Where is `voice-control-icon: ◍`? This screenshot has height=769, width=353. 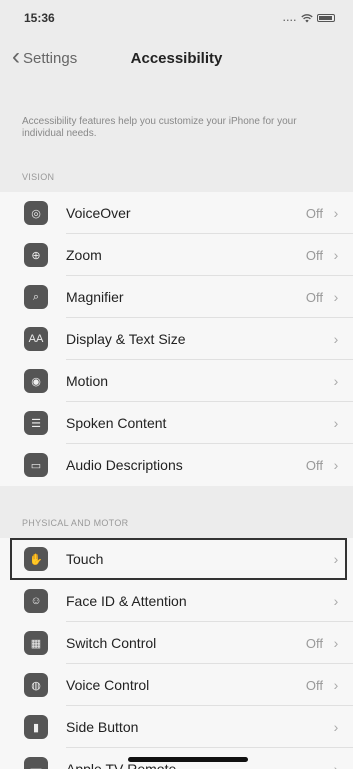
voice-control-icon: ◍ is located at coordinates (36, 685).